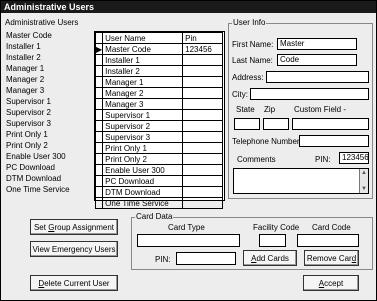 This screenshot has width=377, height=301. What do you see at coordinates (270, 258) in the screenshot?
I see `add-cards-button: Add Cards` at bounding box center [270, 258].